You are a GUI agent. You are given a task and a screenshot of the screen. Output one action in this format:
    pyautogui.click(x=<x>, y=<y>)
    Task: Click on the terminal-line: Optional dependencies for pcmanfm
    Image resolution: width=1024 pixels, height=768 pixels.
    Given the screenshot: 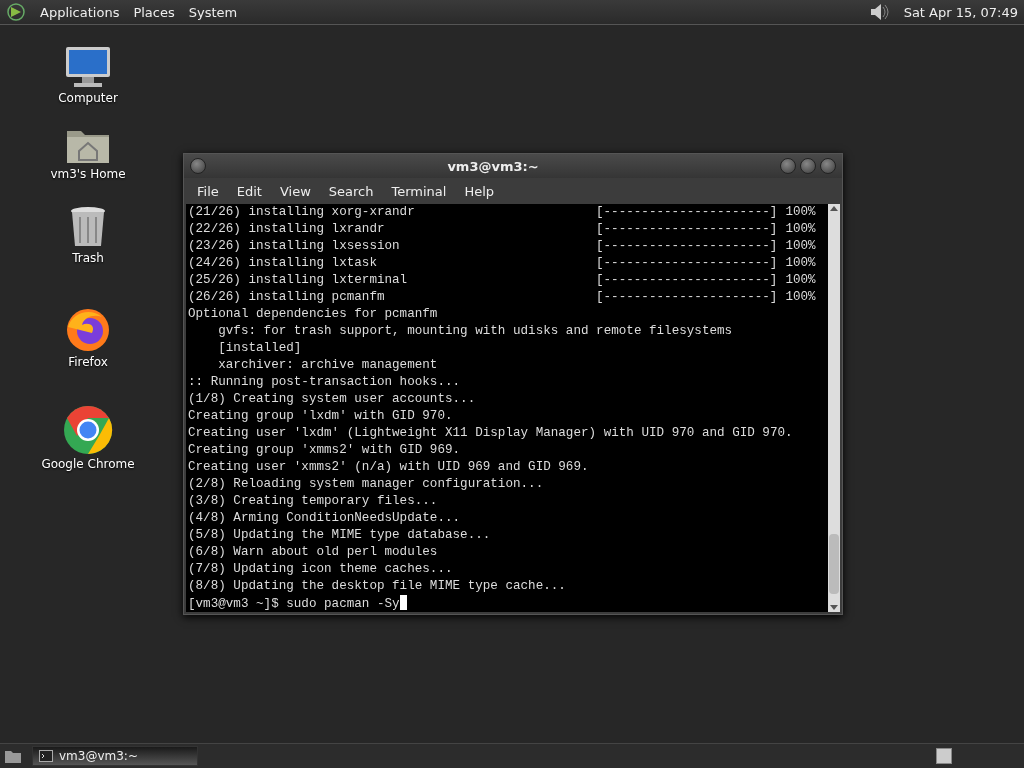 What is the action you would take?
    pyautogui.click(x=313, y=314)
    